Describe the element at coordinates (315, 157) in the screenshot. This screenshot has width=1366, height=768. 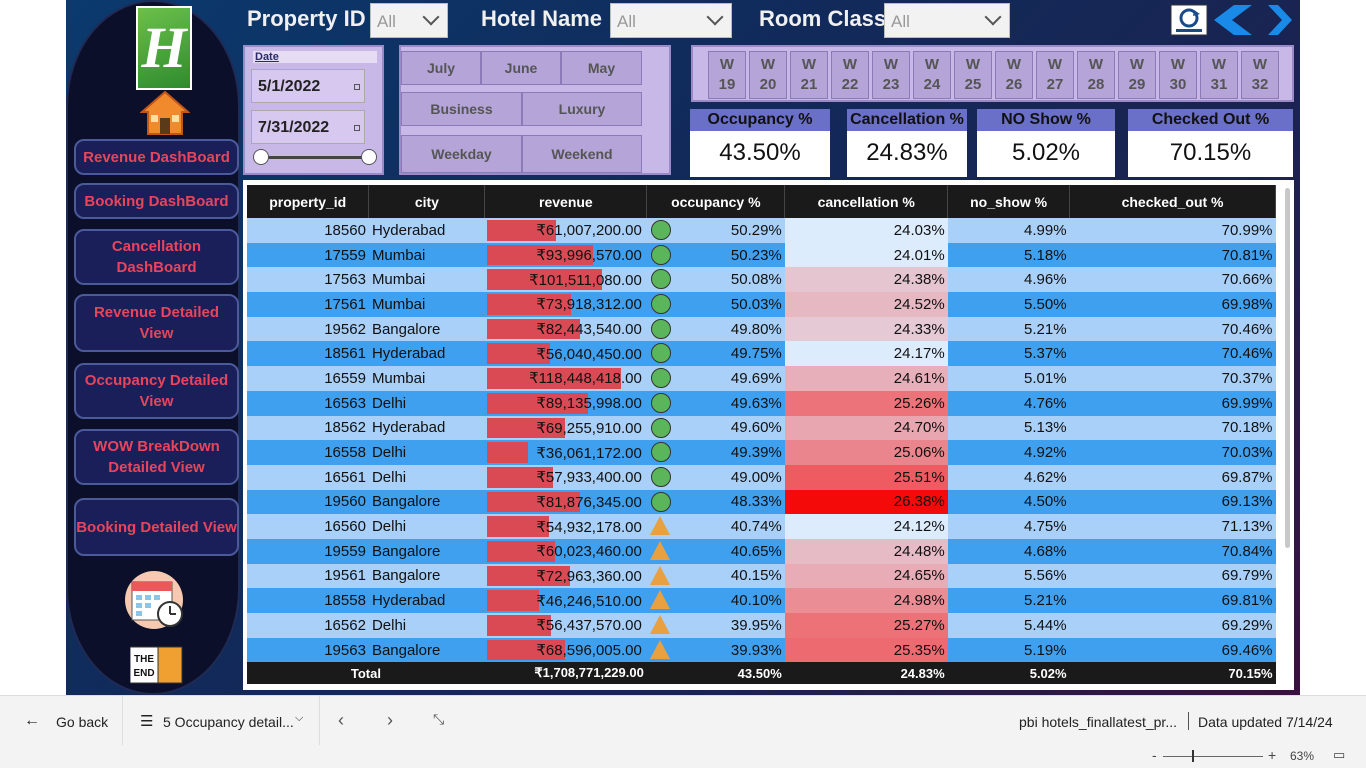
I see `date-slider-track` at that location.